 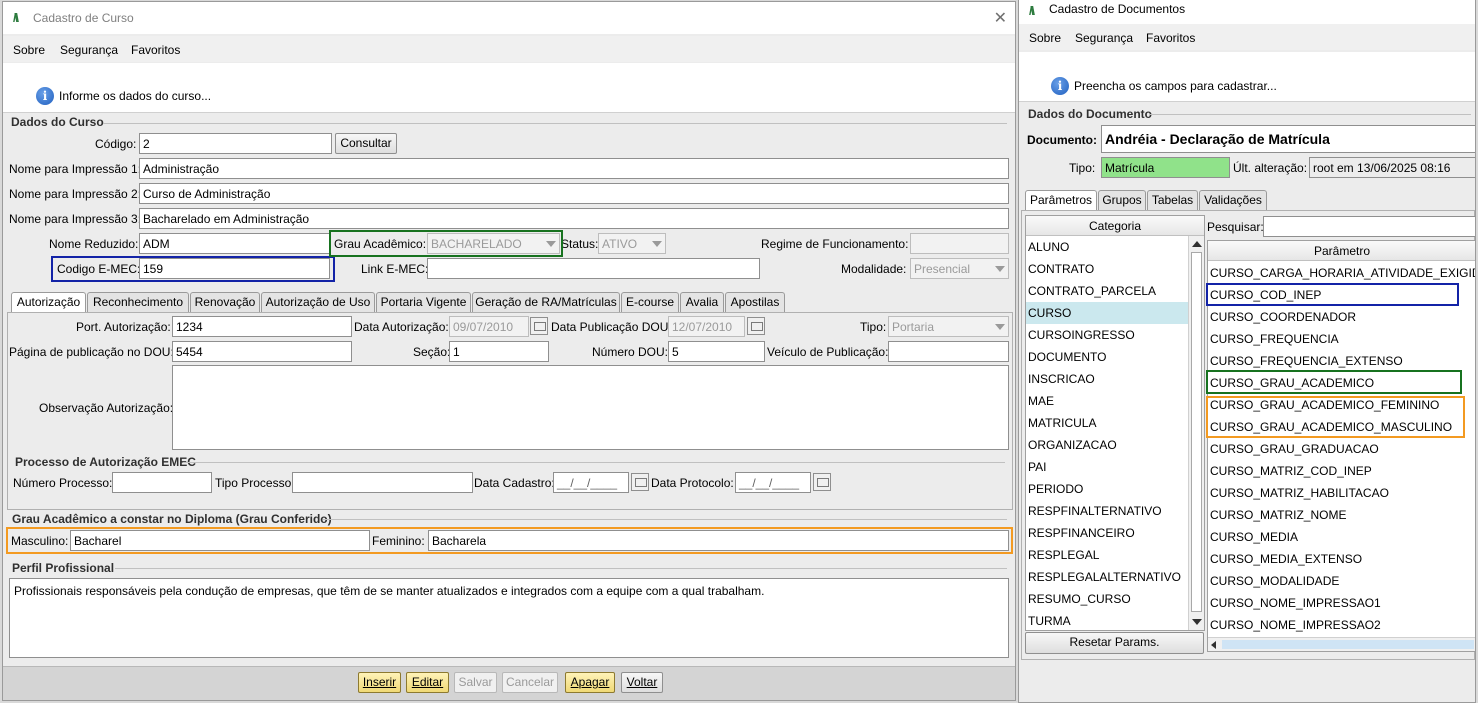 I want to click on horizontal-scrollbar, so click(x=1341, y=644).